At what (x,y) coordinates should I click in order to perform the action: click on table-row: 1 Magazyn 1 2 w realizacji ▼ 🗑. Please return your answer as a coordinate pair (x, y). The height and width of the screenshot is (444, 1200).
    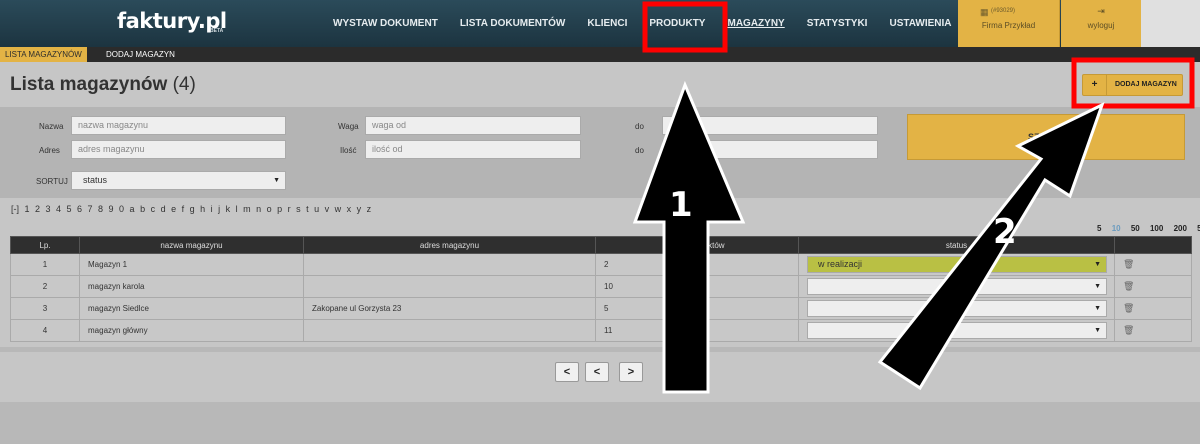
    Looking at the image, I should click on (601, 264).